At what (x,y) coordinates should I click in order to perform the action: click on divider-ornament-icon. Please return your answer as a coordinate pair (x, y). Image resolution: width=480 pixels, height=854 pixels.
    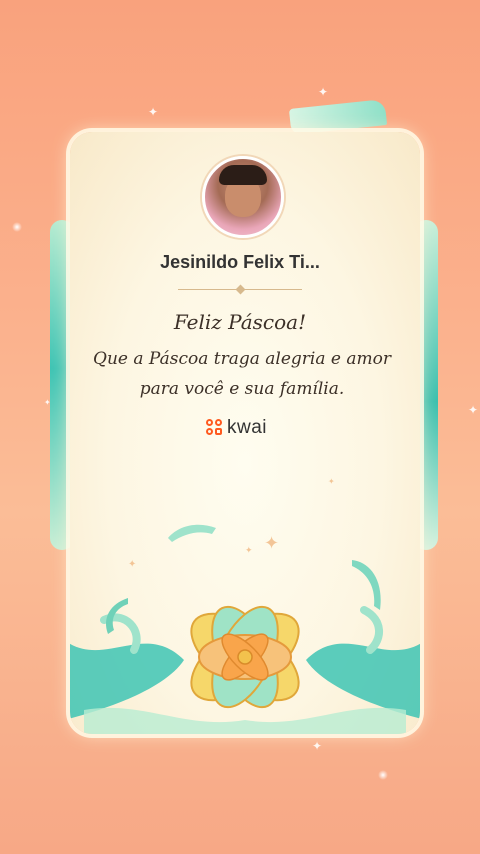
    Looking at the image, I should click on (240, 289).